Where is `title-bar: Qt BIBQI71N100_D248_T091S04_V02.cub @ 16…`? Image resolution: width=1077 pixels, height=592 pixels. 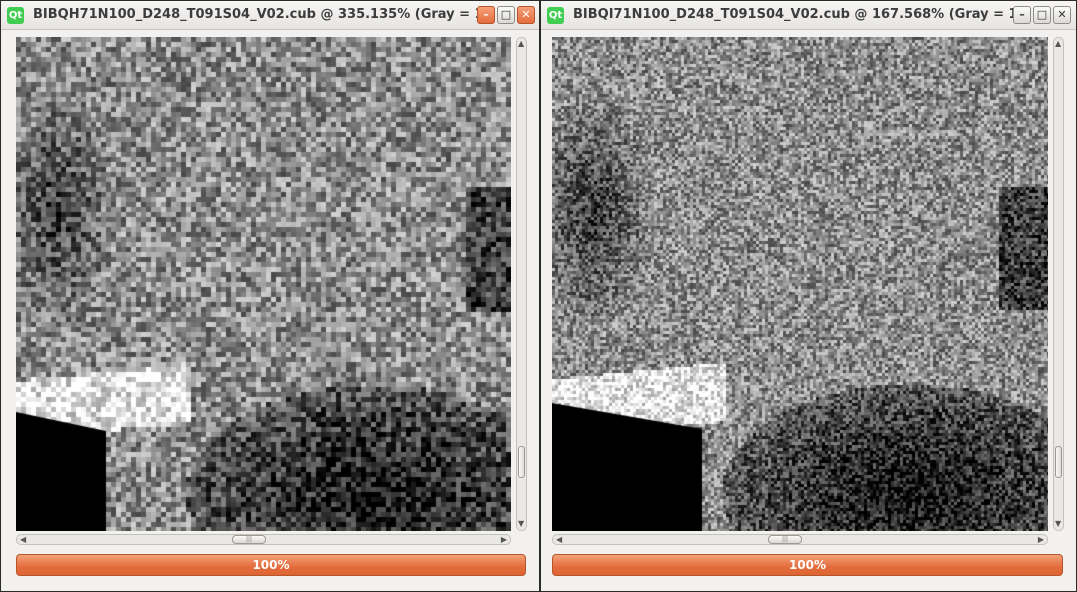 title-bar: Qt BIBQI71N100_D248_T091S04_V02.cub @ 16… is located at coordinates (808, 15).